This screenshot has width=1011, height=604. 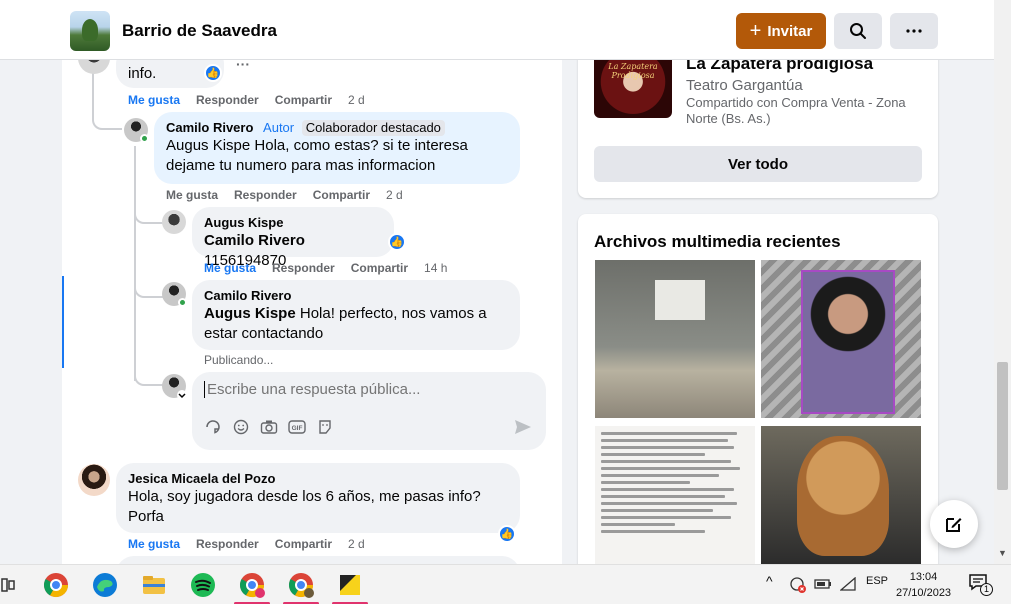 I want to click on comment-actions: Me gusta Responder Compartir 14 h, so click(x=325, y=268).